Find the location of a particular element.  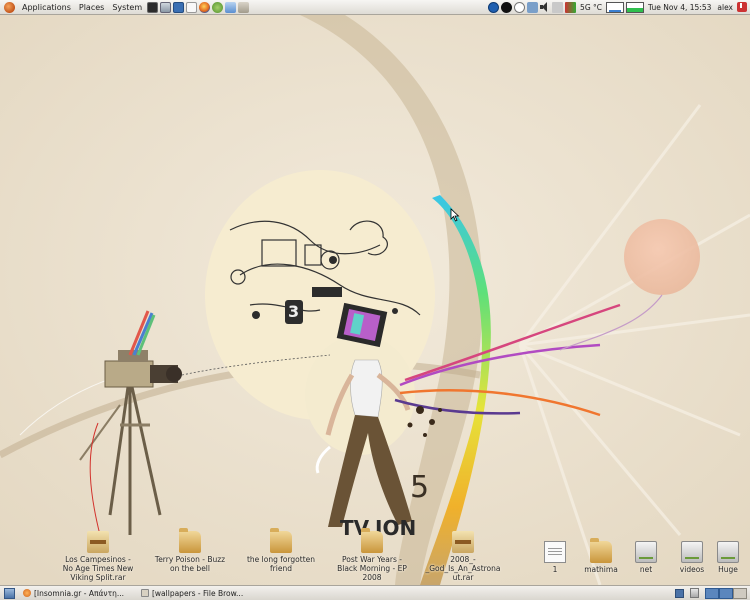

menu-places: Places is located at coordinates (91, 7).